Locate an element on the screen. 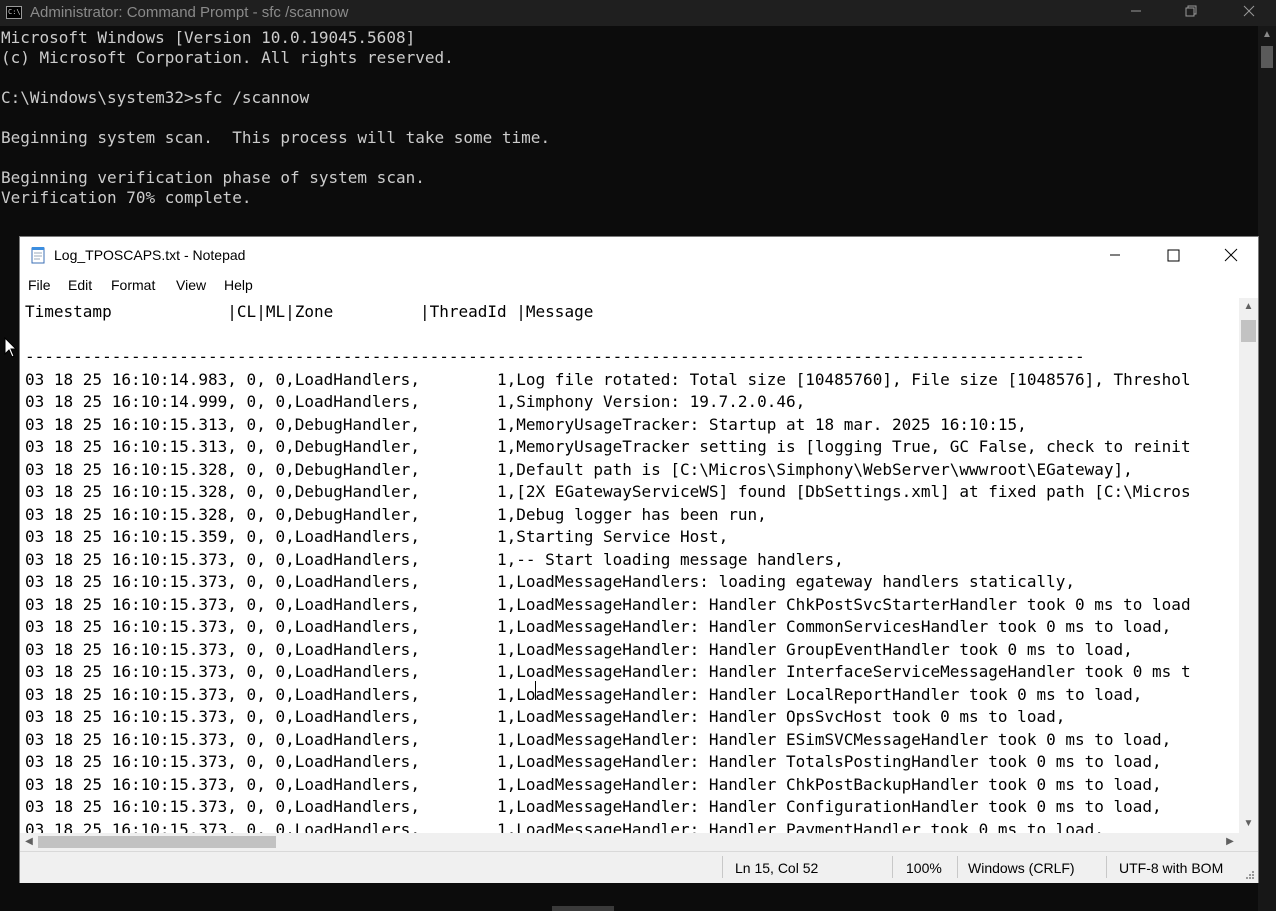 The height and width of the screenshot is (911, 1276). cmd-minimize-button is located at coordinates (1136, 13).